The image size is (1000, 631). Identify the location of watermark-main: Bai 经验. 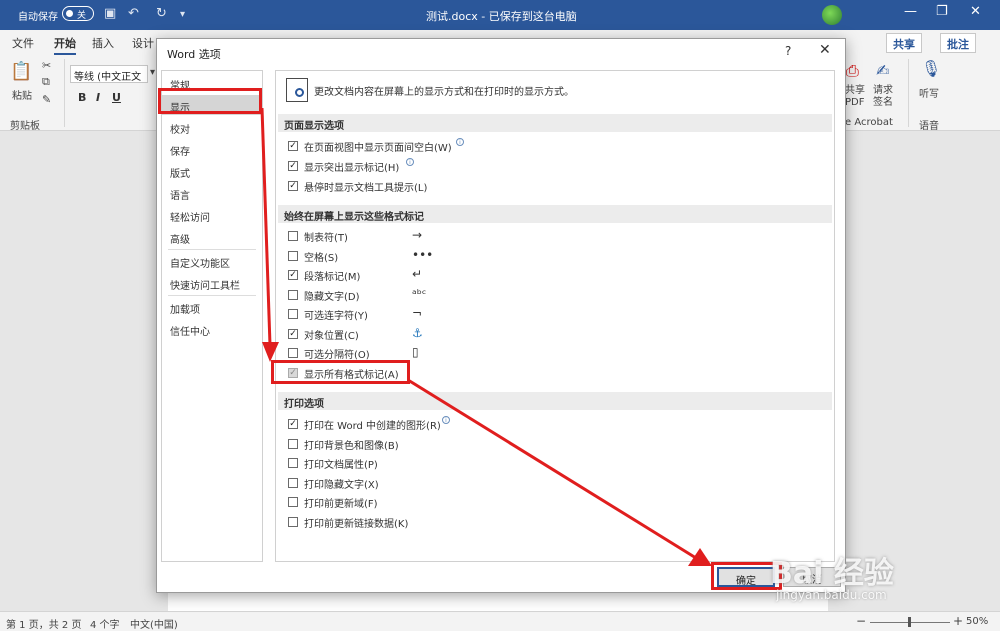
(832, 573).